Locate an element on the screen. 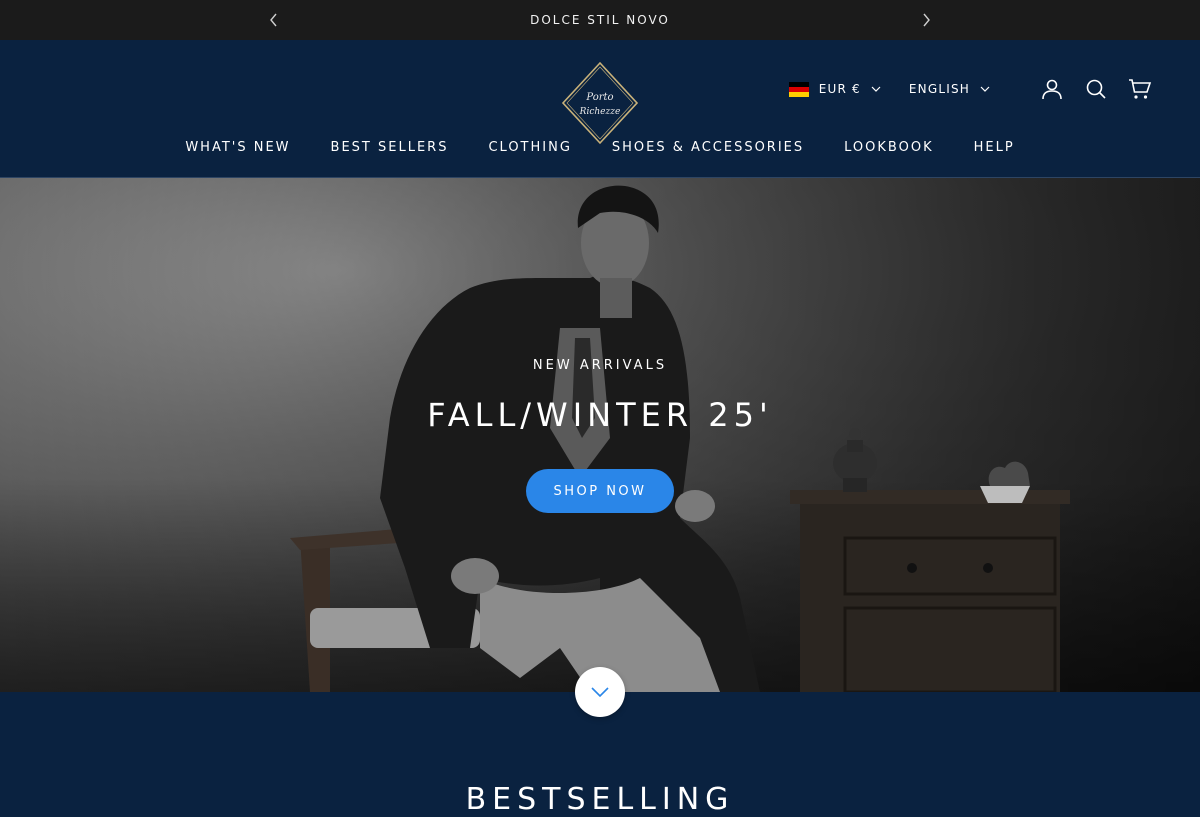 The width and height of the screenshot is (1200, 817). cart-icon is located at coordinates (1140, 89).